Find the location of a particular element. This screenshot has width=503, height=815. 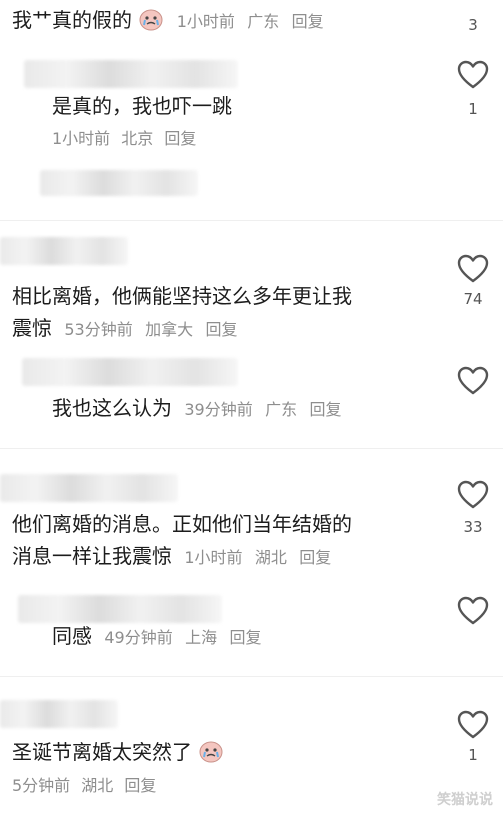

comment-meta: 1小时前 北京 回复 is located at coordinates (127, 137).